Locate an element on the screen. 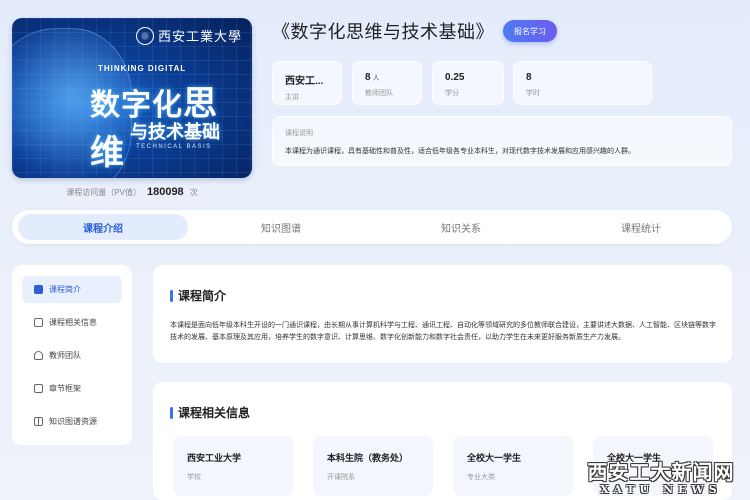  section-title: 课程简介 is located at coordinates (198, 295).